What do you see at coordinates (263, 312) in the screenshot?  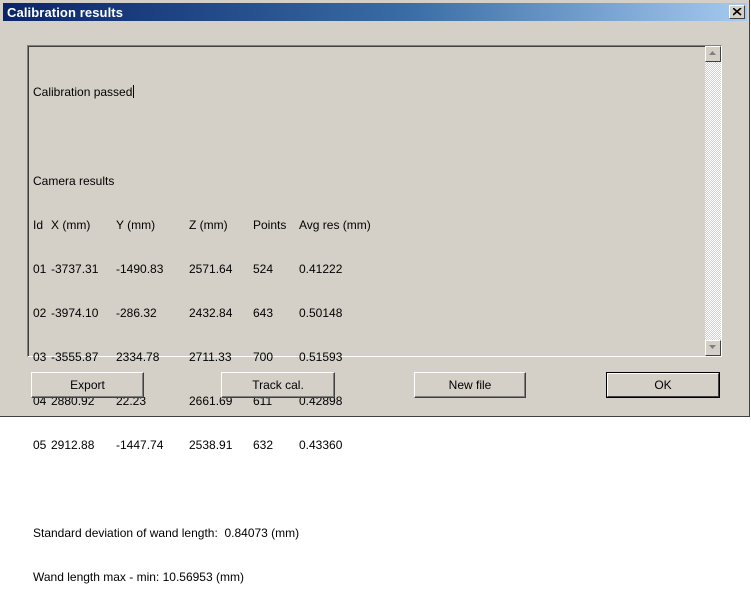 I see `points-value: 643` at bounding box center [263, 312].